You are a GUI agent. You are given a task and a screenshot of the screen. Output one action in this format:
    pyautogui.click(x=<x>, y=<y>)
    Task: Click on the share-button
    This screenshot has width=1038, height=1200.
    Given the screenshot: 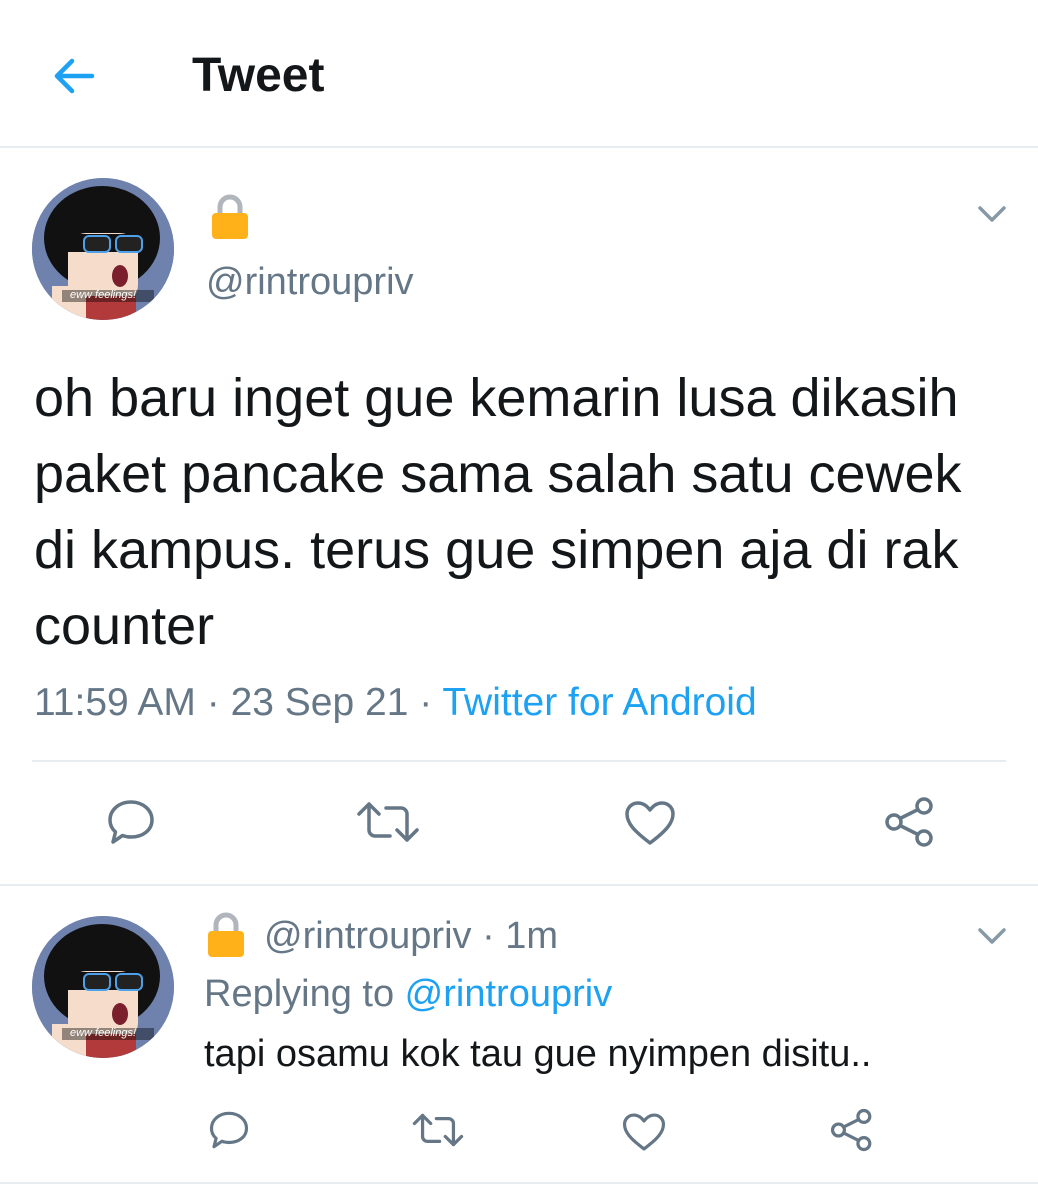 What is the action you would take?
    pyautogui.click(x=910, y=824)
    